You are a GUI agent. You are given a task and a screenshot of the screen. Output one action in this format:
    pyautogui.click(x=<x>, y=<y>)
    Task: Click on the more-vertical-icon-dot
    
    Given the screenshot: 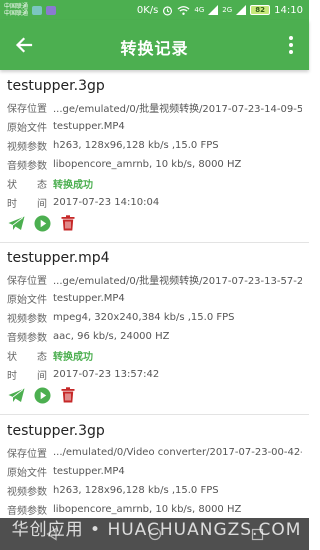 What is the action you would take?
    pyautogui.click(x=291, y=45)
    